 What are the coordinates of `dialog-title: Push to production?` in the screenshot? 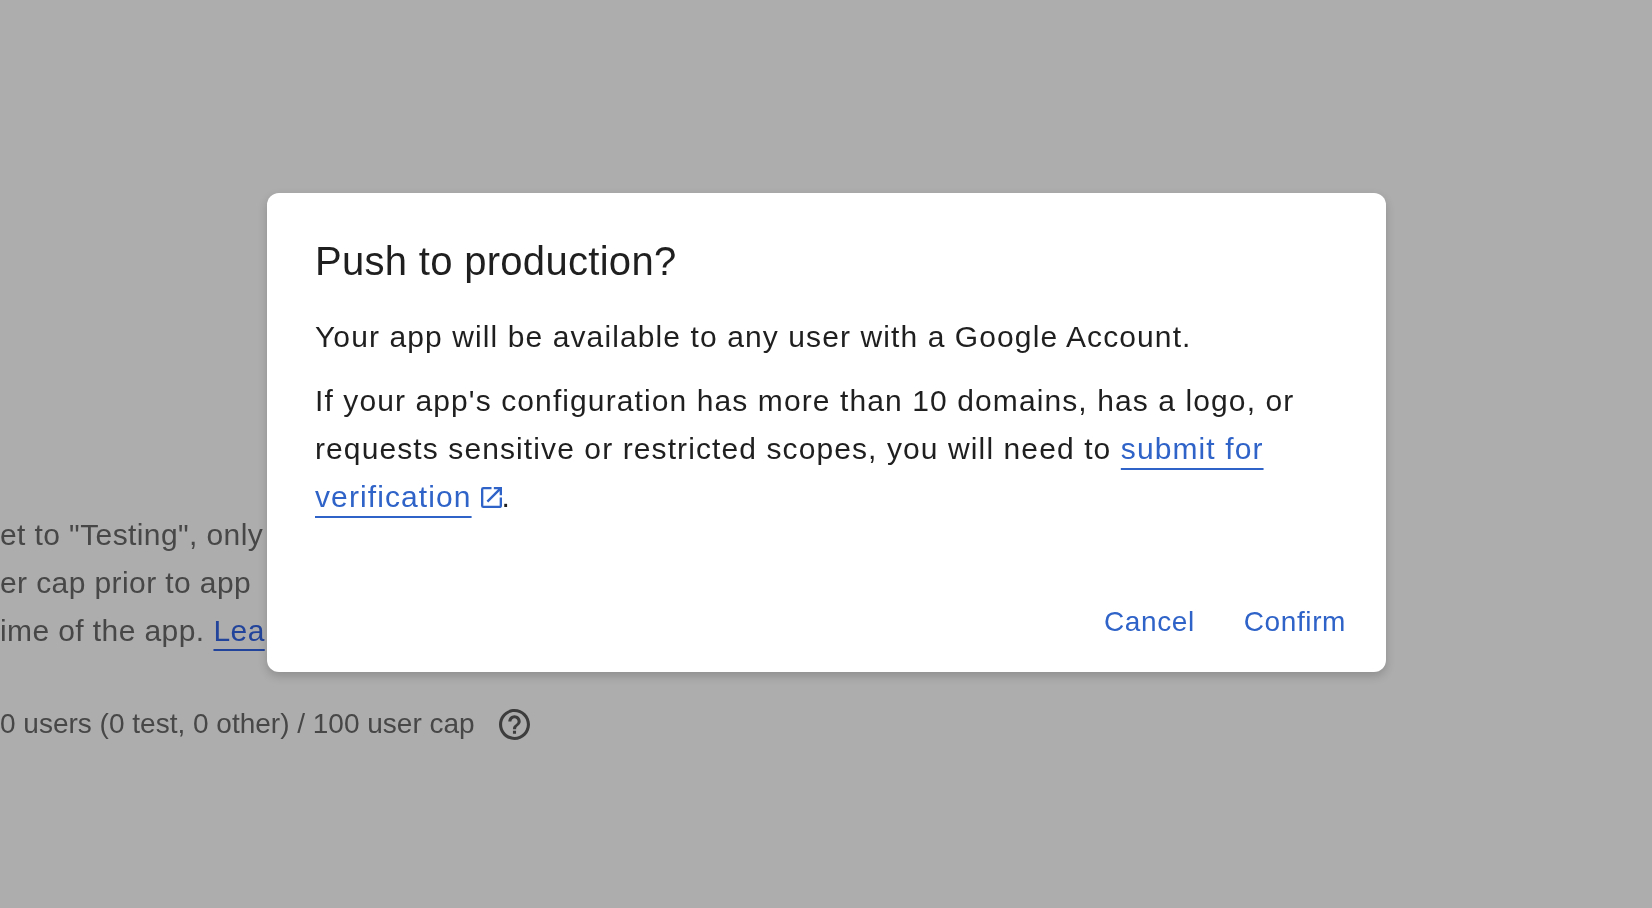 It's located at (496, 261).